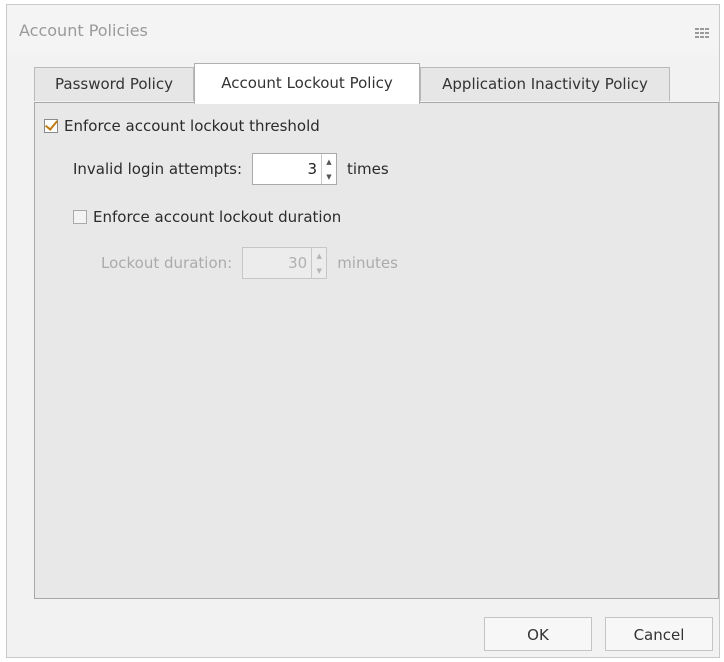 The width and height of the screenshot is (724, 662). I want to click on dialog-title: Account Policies, so click(83, 30).